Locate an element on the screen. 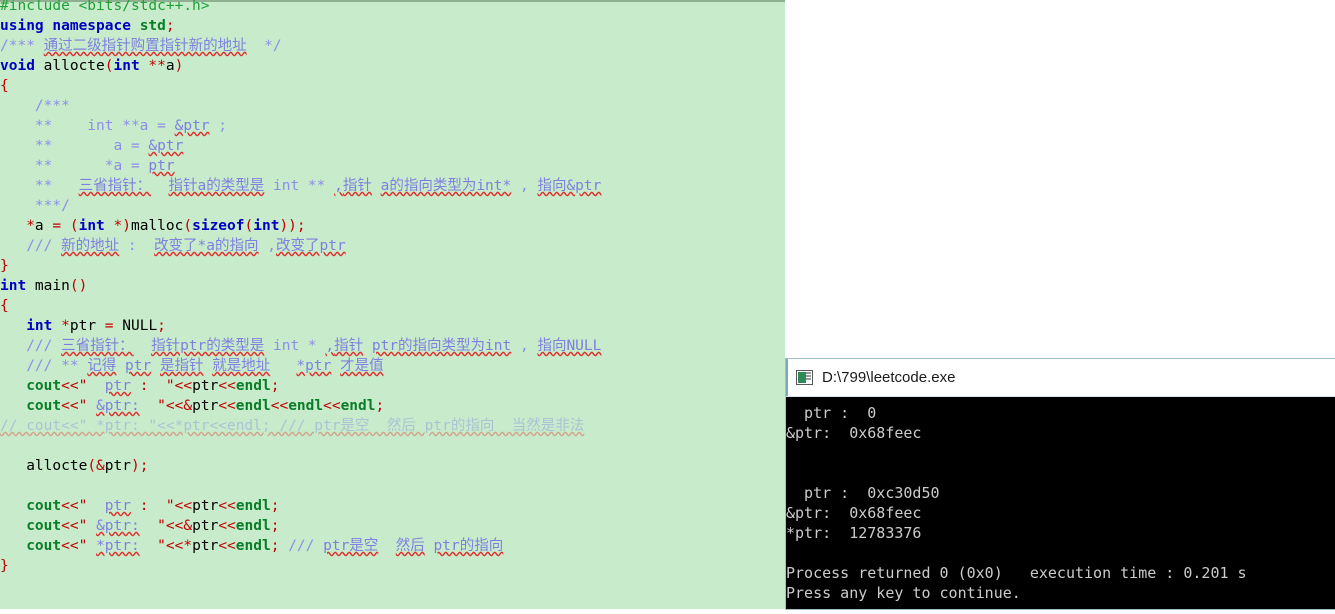 This screenshot has height=614, width=1335. code-line: #include <bits/stdc++.h> is located at coordinates (300, 8).